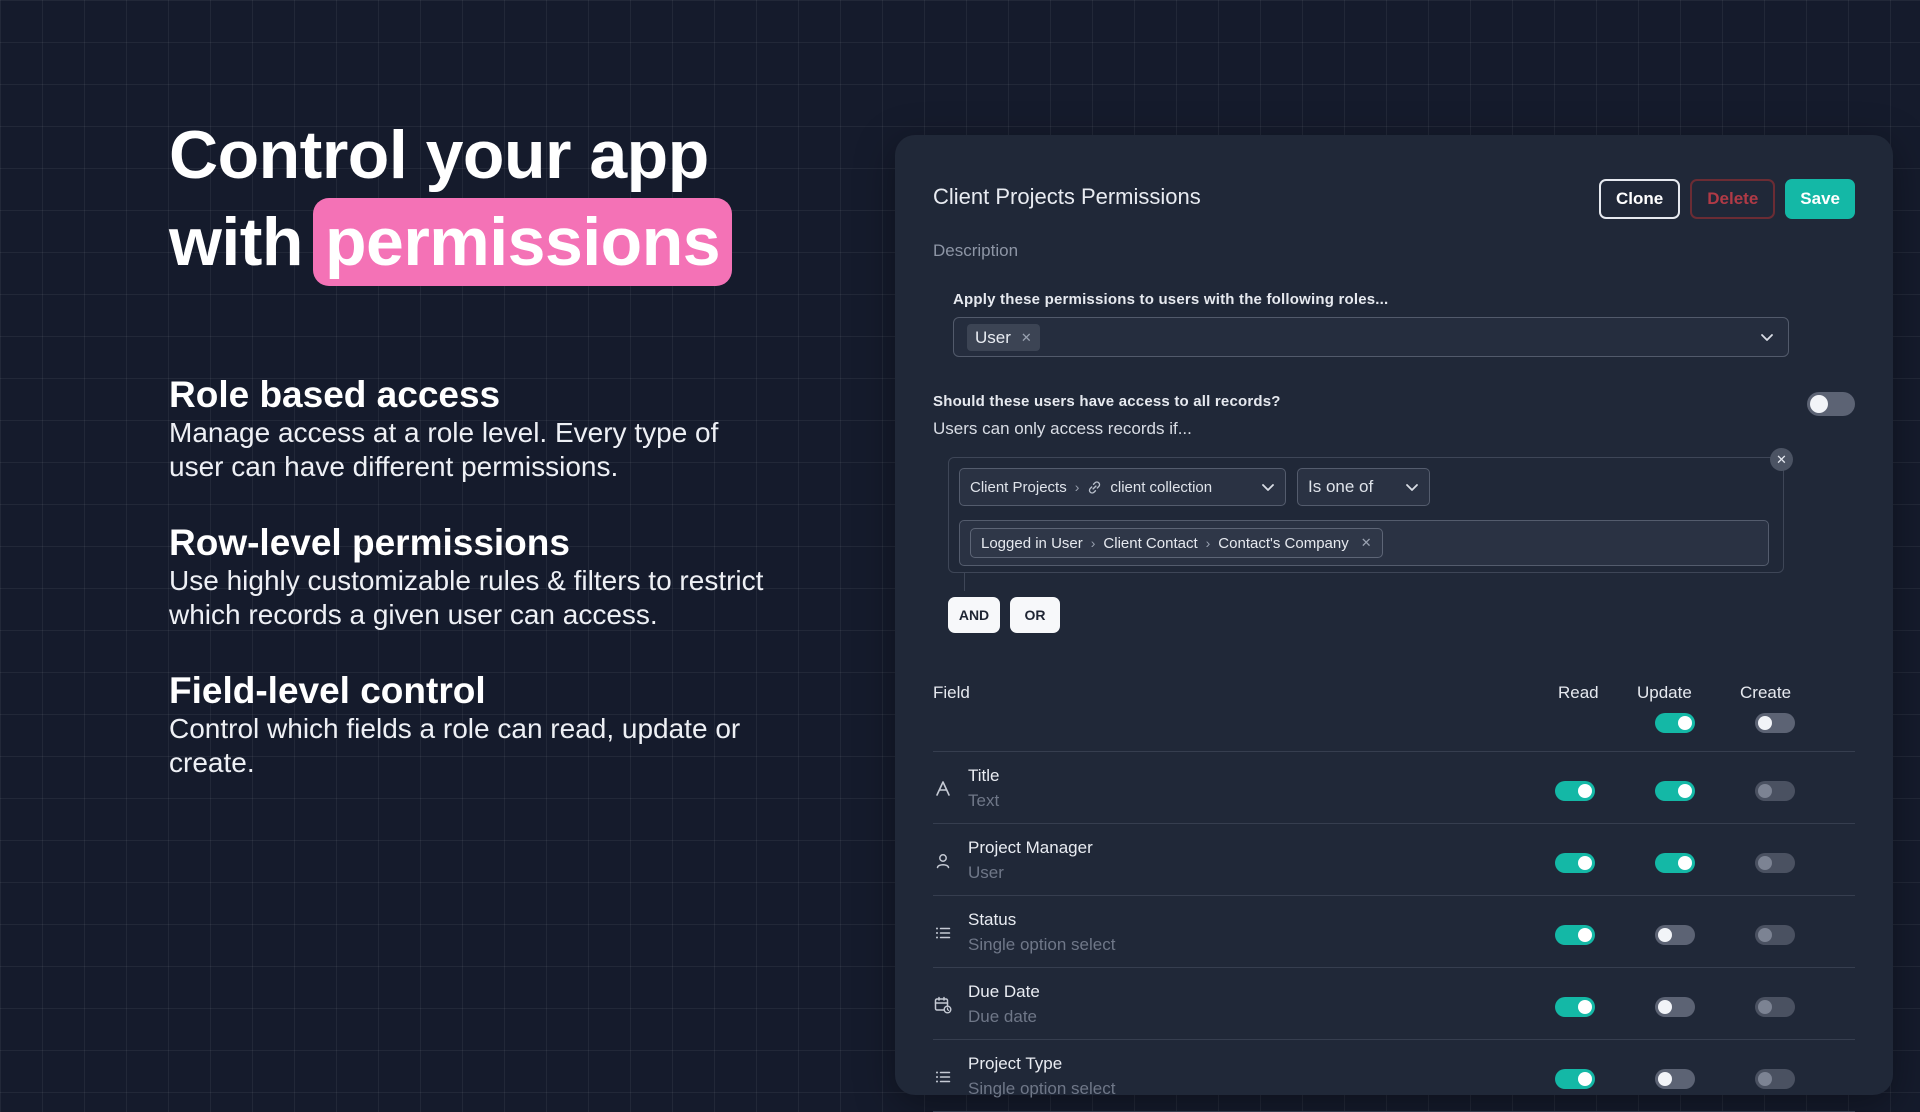  I want to click on chevron-right-icon: ›, so click(1208, 543).